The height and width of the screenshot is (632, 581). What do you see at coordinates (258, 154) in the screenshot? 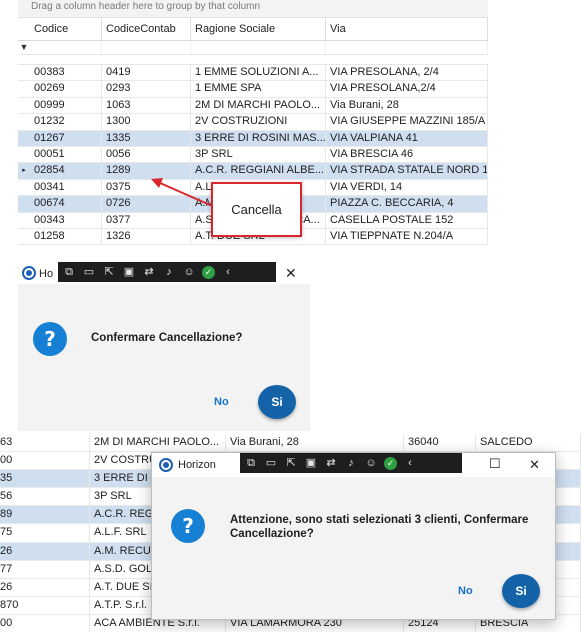
I see `cell-ragione-sociale: 3P SRL` at bounding box center [258, 154].